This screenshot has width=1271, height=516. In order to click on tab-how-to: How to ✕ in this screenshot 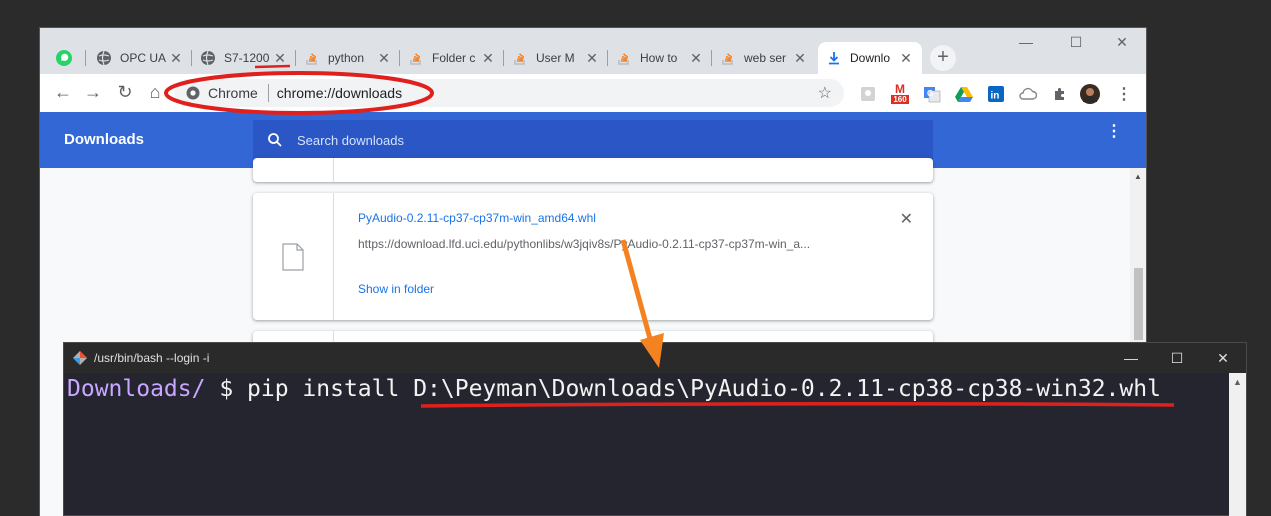, I will do `click(660, 58)`.